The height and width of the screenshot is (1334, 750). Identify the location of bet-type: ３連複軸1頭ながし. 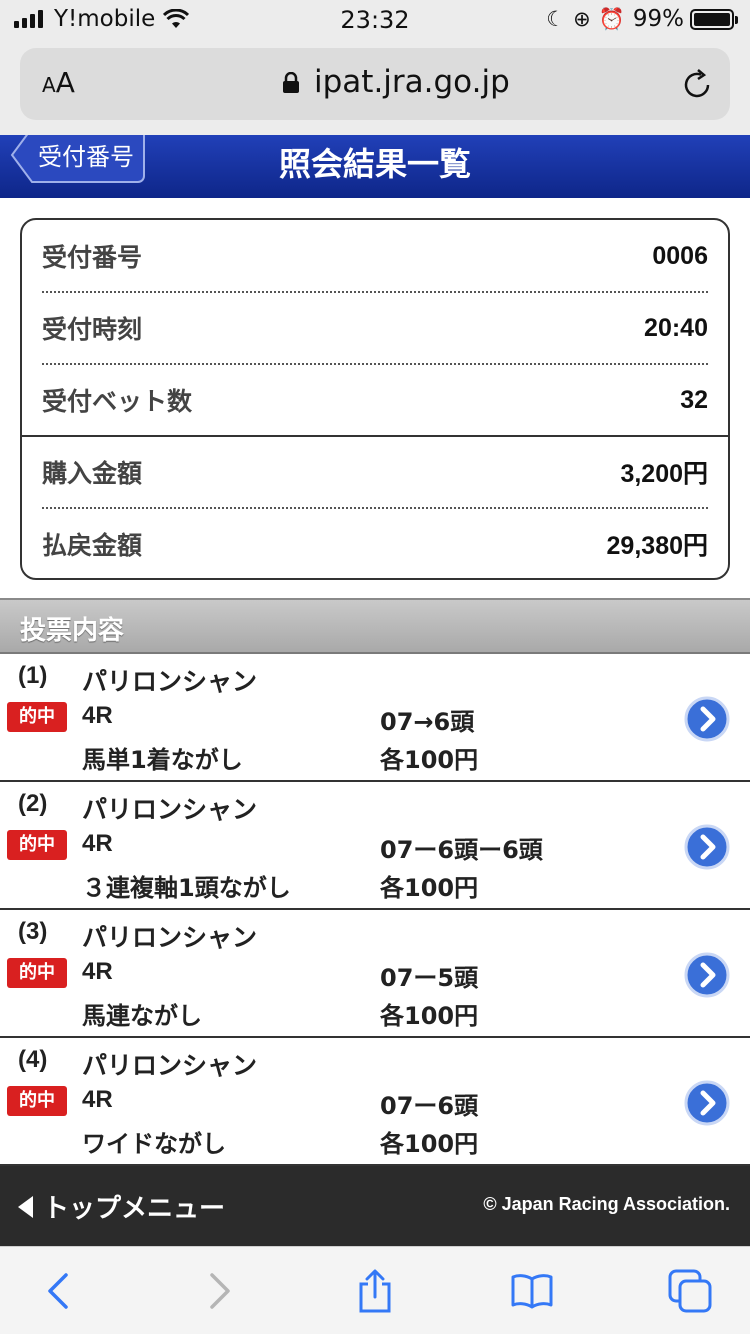
(186, 888).